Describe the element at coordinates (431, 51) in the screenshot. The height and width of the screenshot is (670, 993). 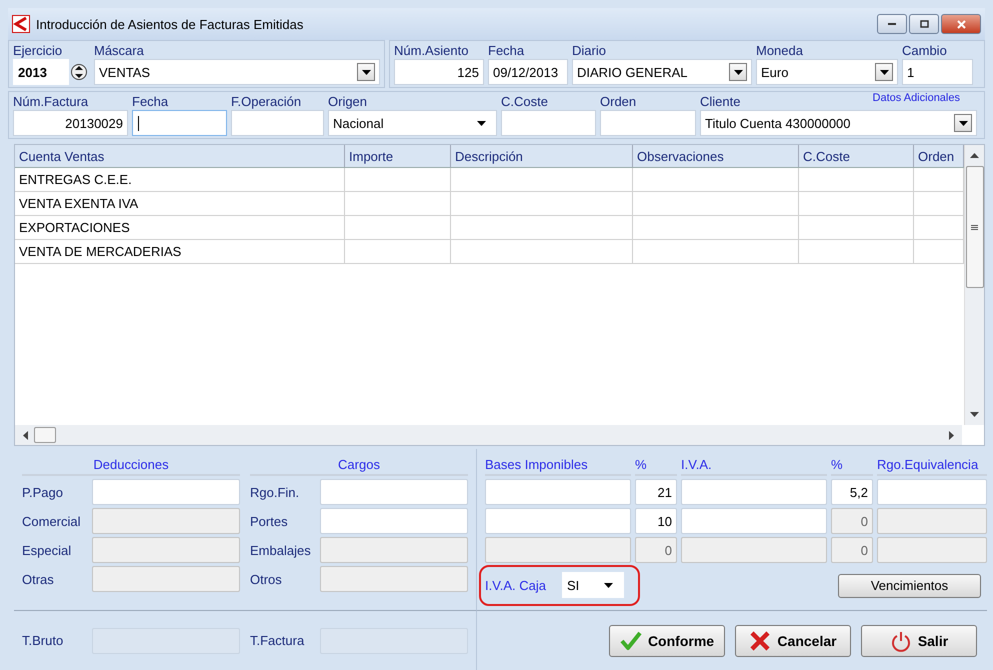
I see `field-label: Núm.Asiento` at that location.